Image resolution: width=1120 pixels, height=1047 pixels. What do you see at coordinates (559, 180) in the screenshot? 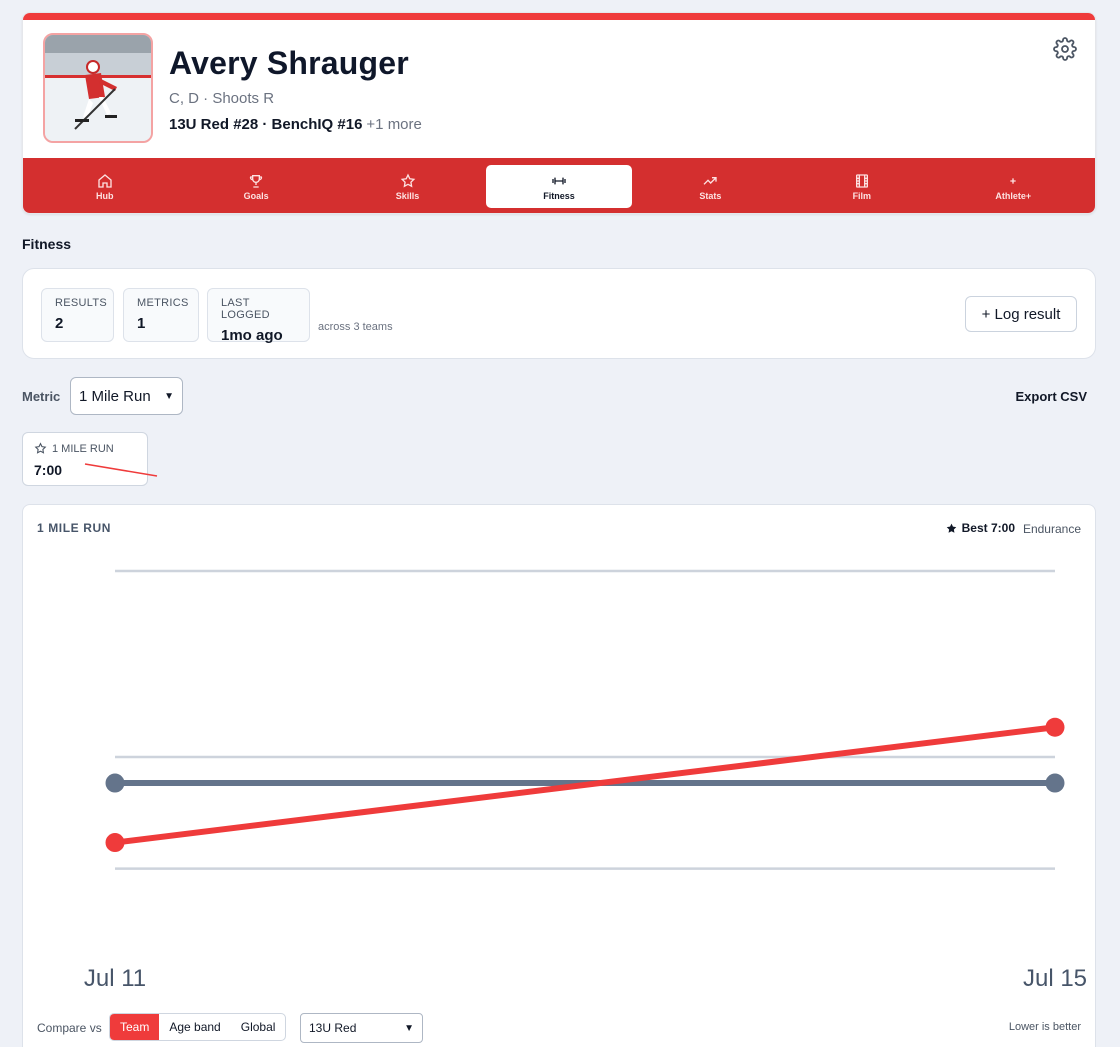
I see `dumbbell-icon` at bounding box center [559, 180].